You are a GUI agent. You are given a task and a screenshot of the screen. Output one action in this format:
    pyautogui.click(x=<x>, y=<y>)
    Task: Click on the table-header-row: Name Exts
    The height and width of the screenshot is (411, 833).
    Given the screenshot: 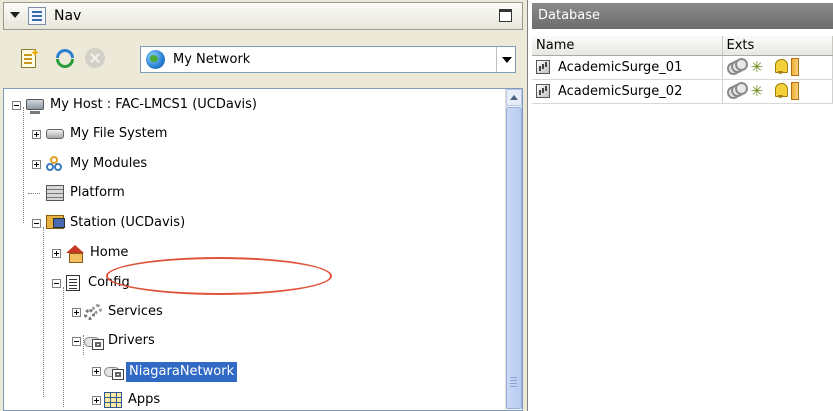 What is the action you would take?
    pyautogui.click(x=682, y=46)
    